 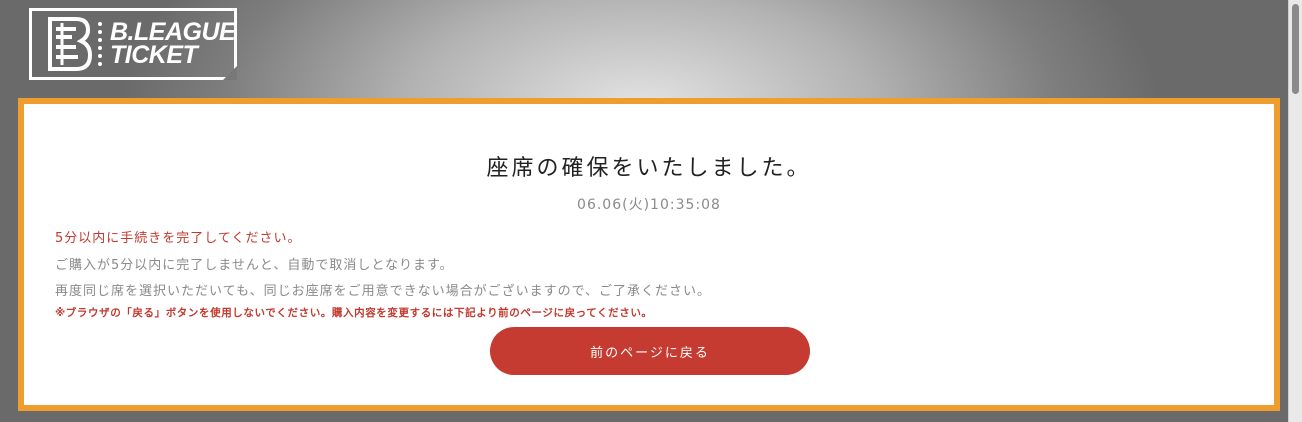 What do you see at coordinates (649, 168) in the screenshot?
I see `page-title: 座席の確保をいたしました。` at bounding box center [649, 168].